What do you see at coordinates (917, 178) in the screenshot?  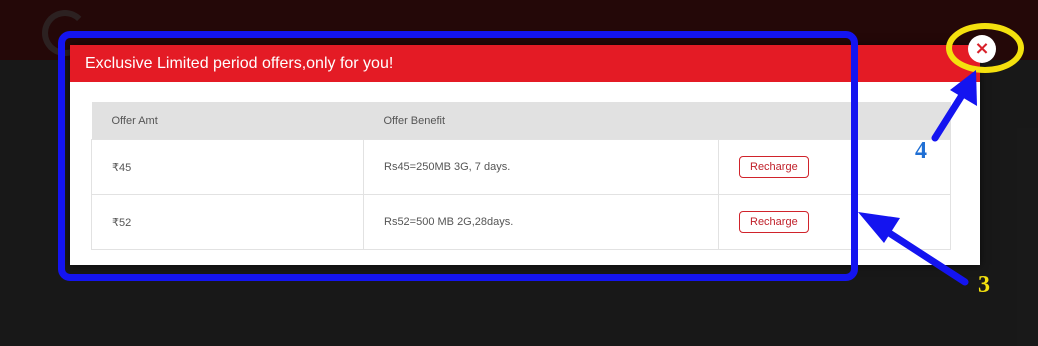 I see `annotation-arrows` at bounding box center [917, 178].